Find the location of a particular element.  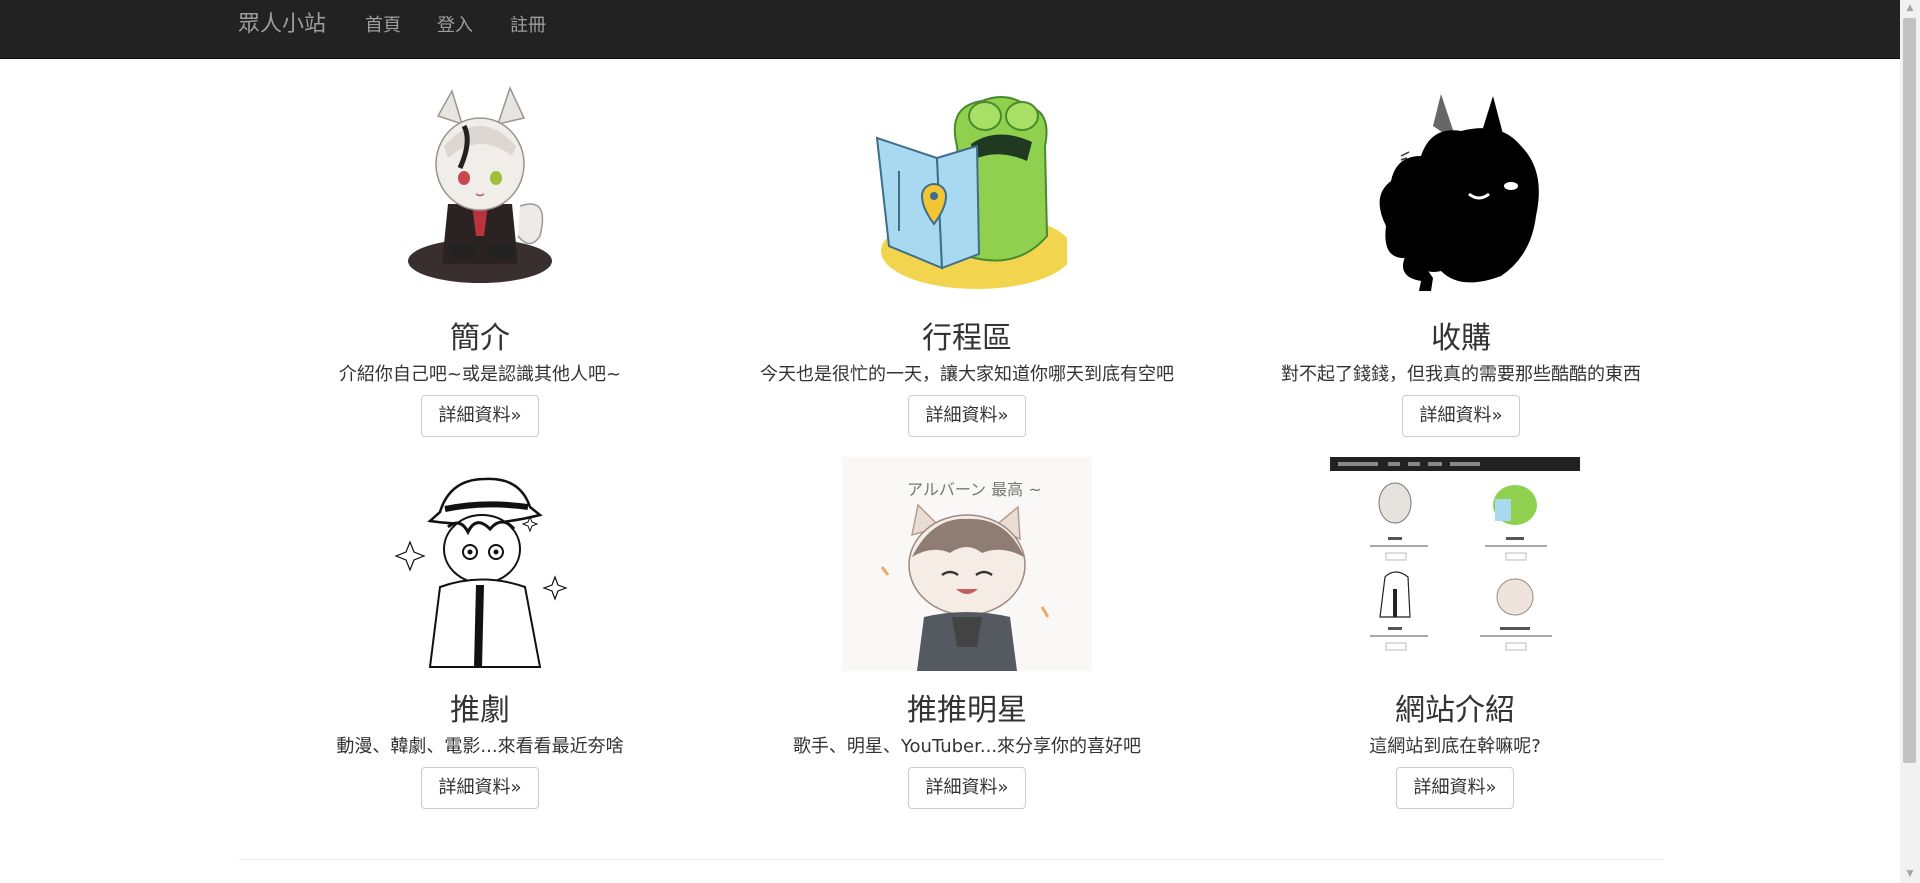

card-title: 網站介紹 is located at coordinates (1455, 710).